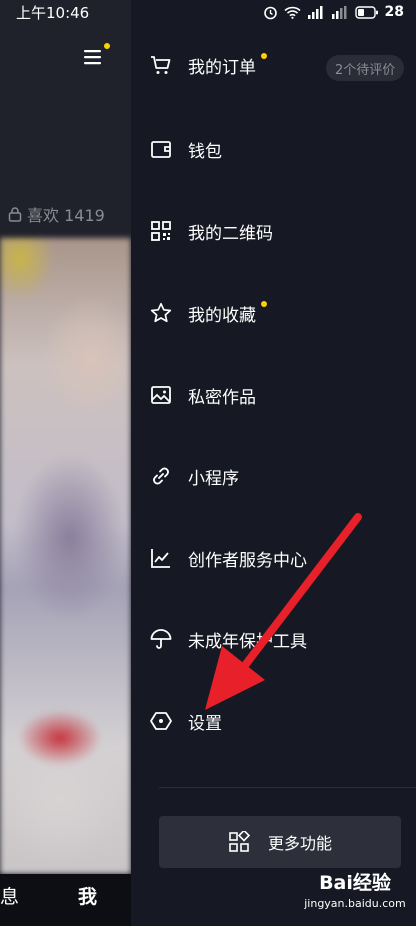 Image resolution: width=416 pixels, height=926 pixels. Describe the element at coordinates (161, 65) in the screenshot. I see `cart-icon` at that location.